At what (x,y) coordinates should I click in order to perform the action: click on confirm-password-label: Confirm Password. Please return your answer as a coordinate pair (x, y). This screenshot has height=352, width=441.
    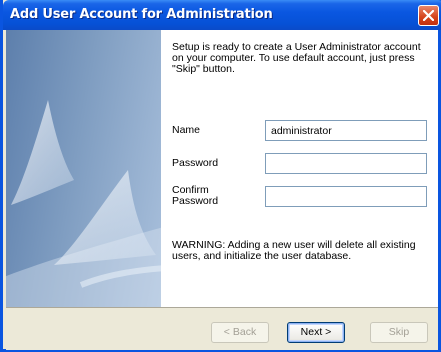
    Looking at the image, I should click on (195, 196).